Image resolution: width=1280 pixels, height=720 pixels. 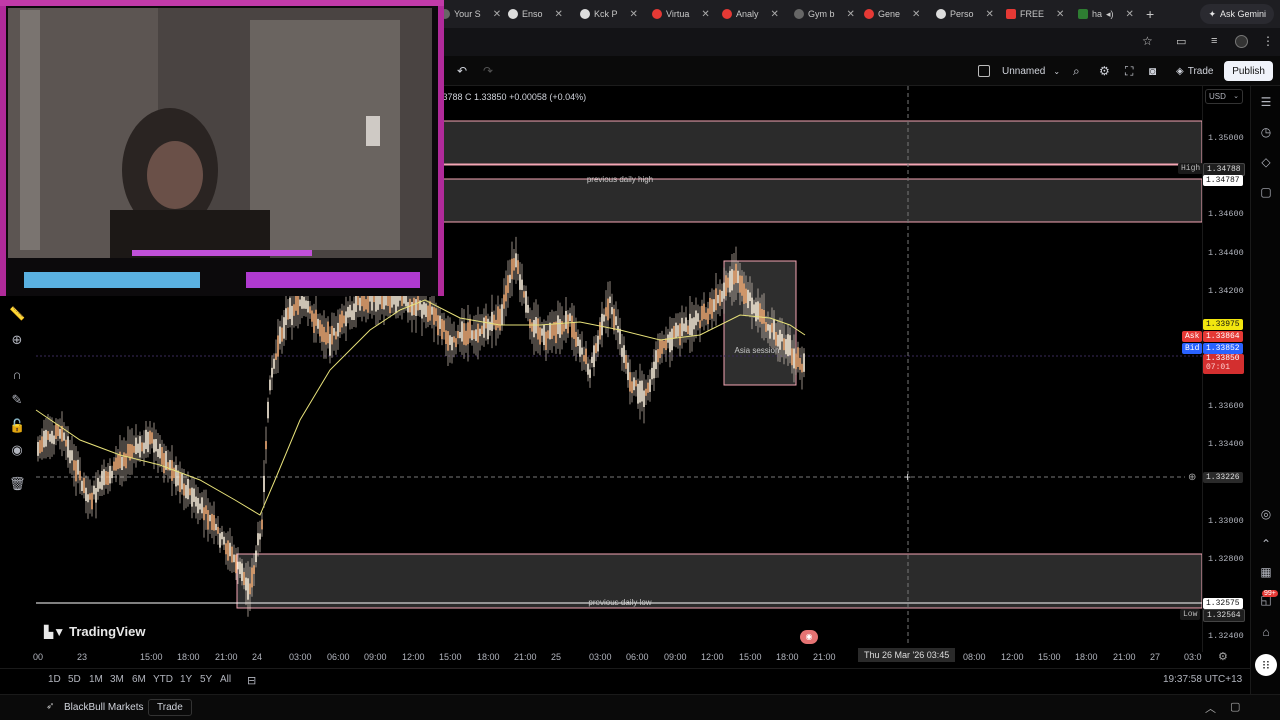 What do you see at coordinates (1241, 41) in the screenshot?
I see `avatar` at bounding box center [1241, 41].